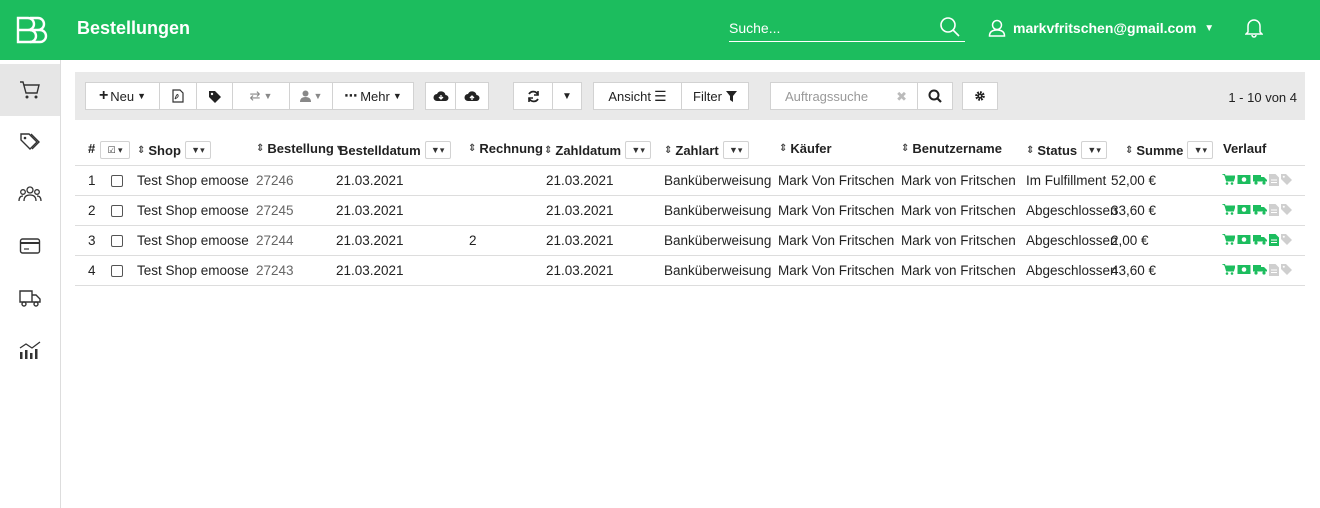  I want to click on header-payment-date: ⇕ Zahldatum ▼▾, so click(598, 150).